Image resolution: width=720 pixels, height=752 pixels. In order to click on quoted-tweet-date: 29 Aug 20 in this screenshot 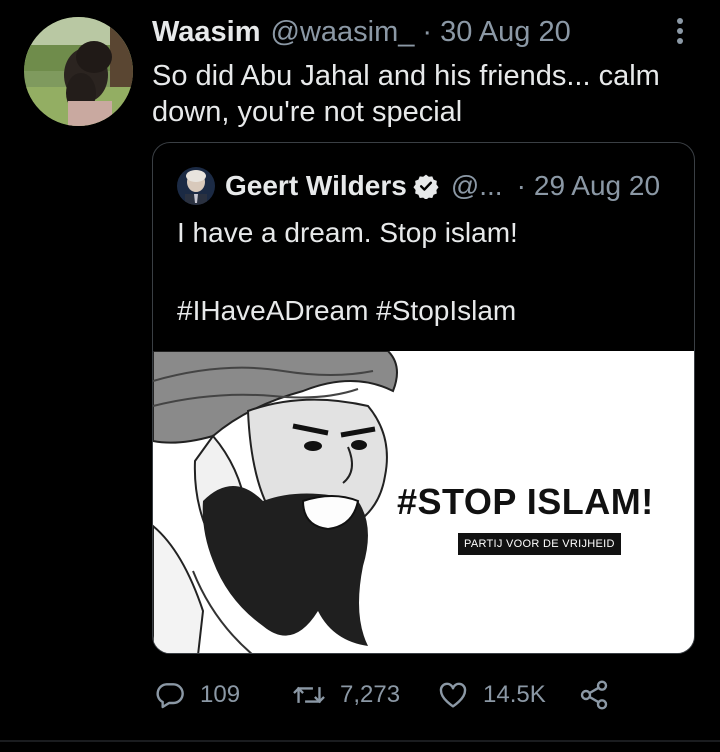, I will do `click(597, 186)`.